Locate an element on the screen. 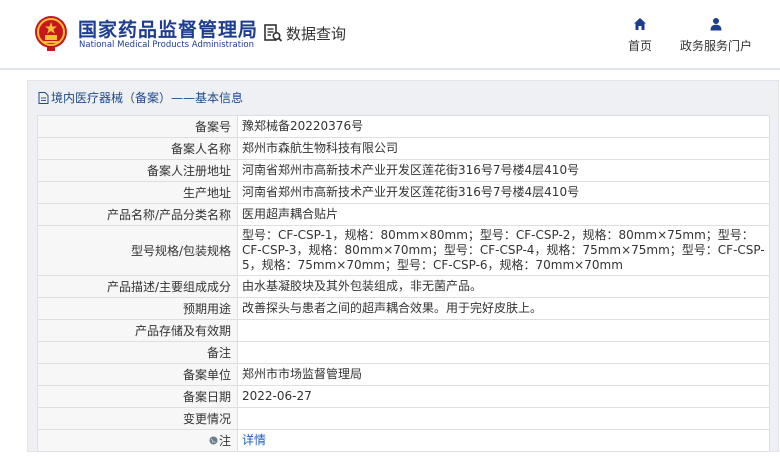  note-key-label: 注 is located at coordinates (224, 441).